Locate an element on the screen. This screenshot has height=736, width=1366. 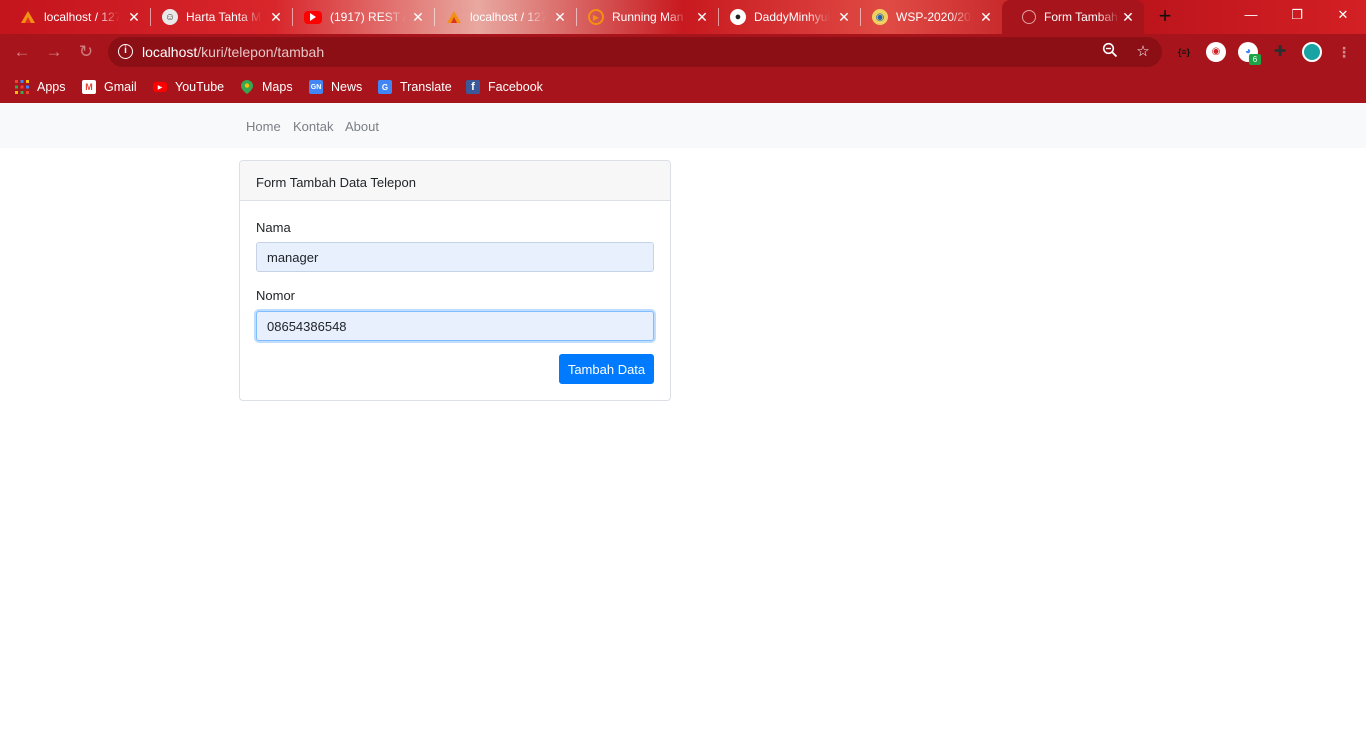
bookmark-apps: Apps is located at coordinates (40, 87).